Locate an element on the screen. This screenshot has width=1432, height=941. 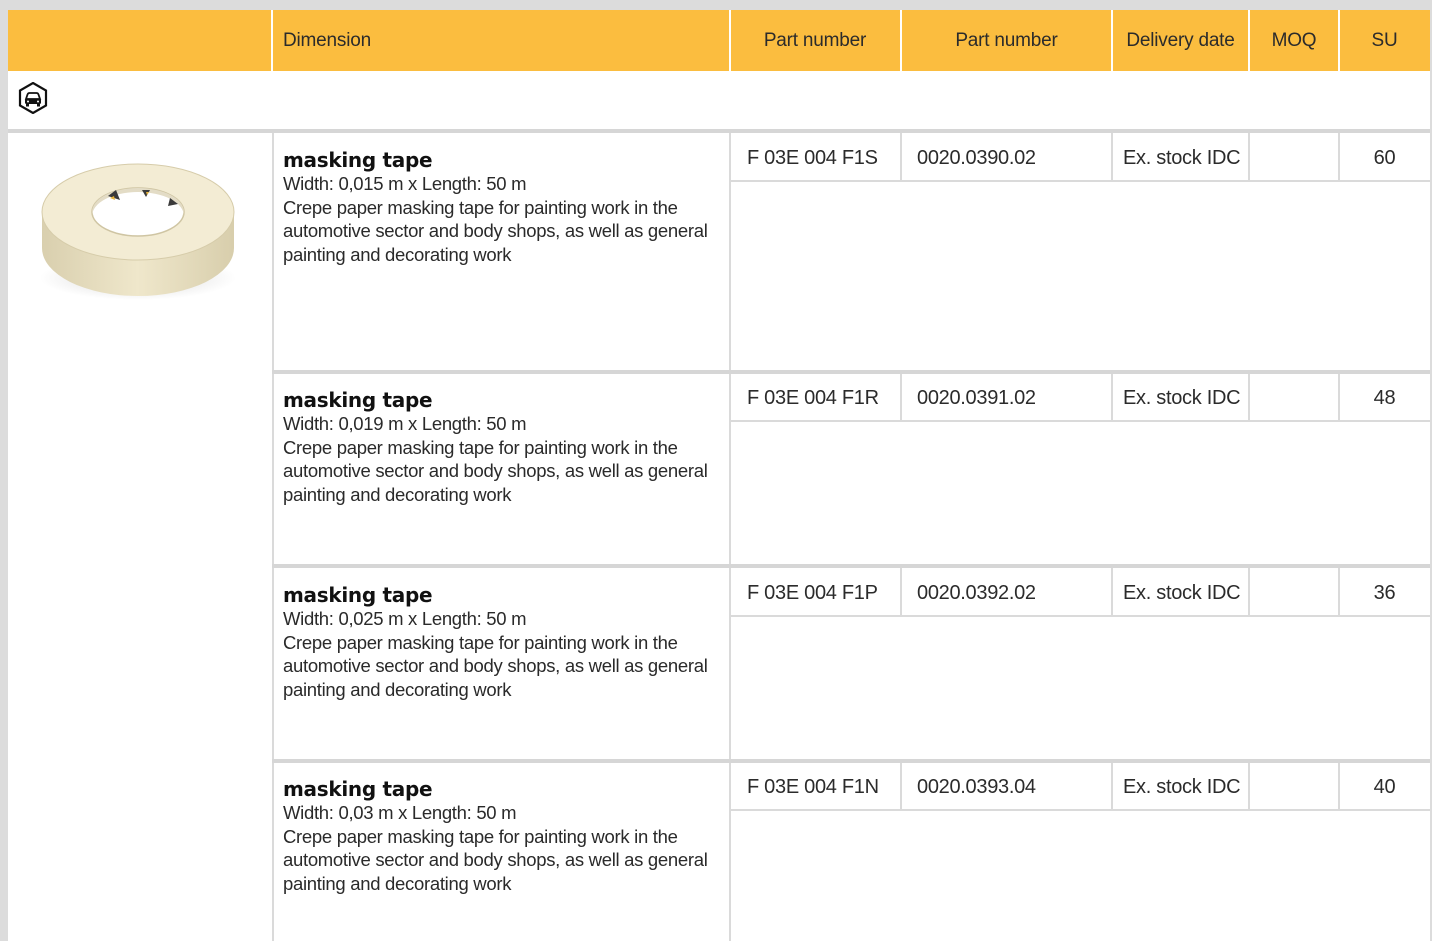
product-dimension: Width: 0,03 m x Length: 50 m is located at coordinates (400, 812).